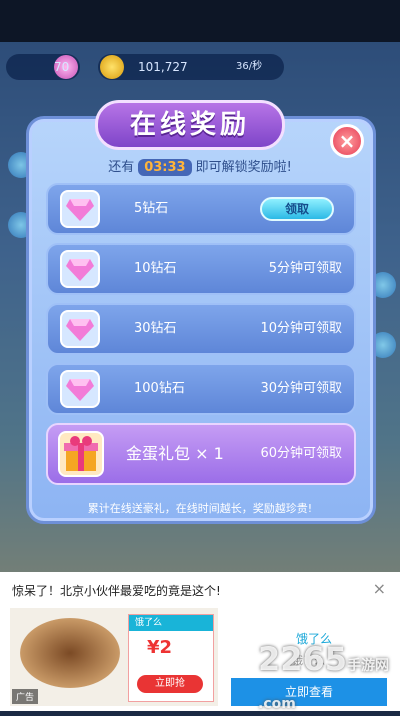 Image resolution: width=400 pixels, height=716 pixels. What do you see at coordinates (165, 167) in the screenshot?
I see `countdown-time: 03:33` at bounding box center [165, 167].